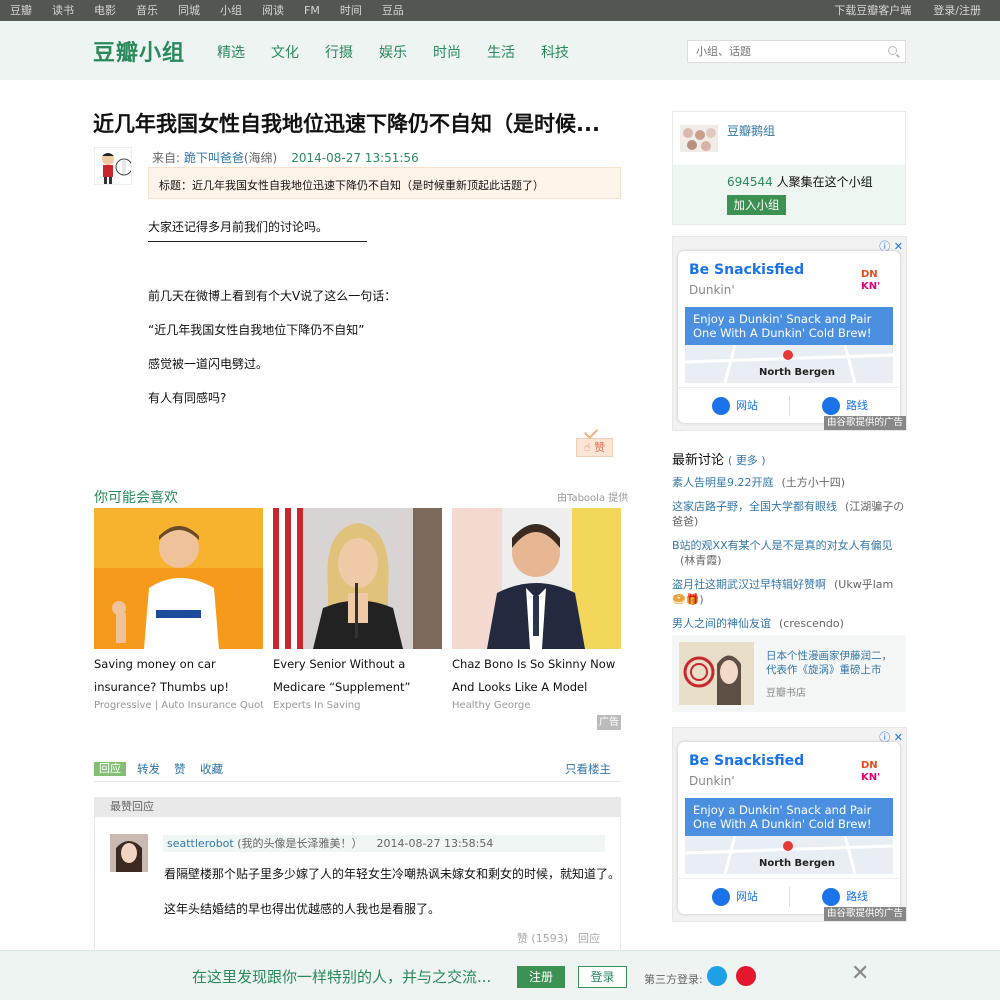 This screenshot has width=1000, height=1000. Describe the element at coordinates (180, 769) in the screenshot. I see `like-action: 赞` at that location.